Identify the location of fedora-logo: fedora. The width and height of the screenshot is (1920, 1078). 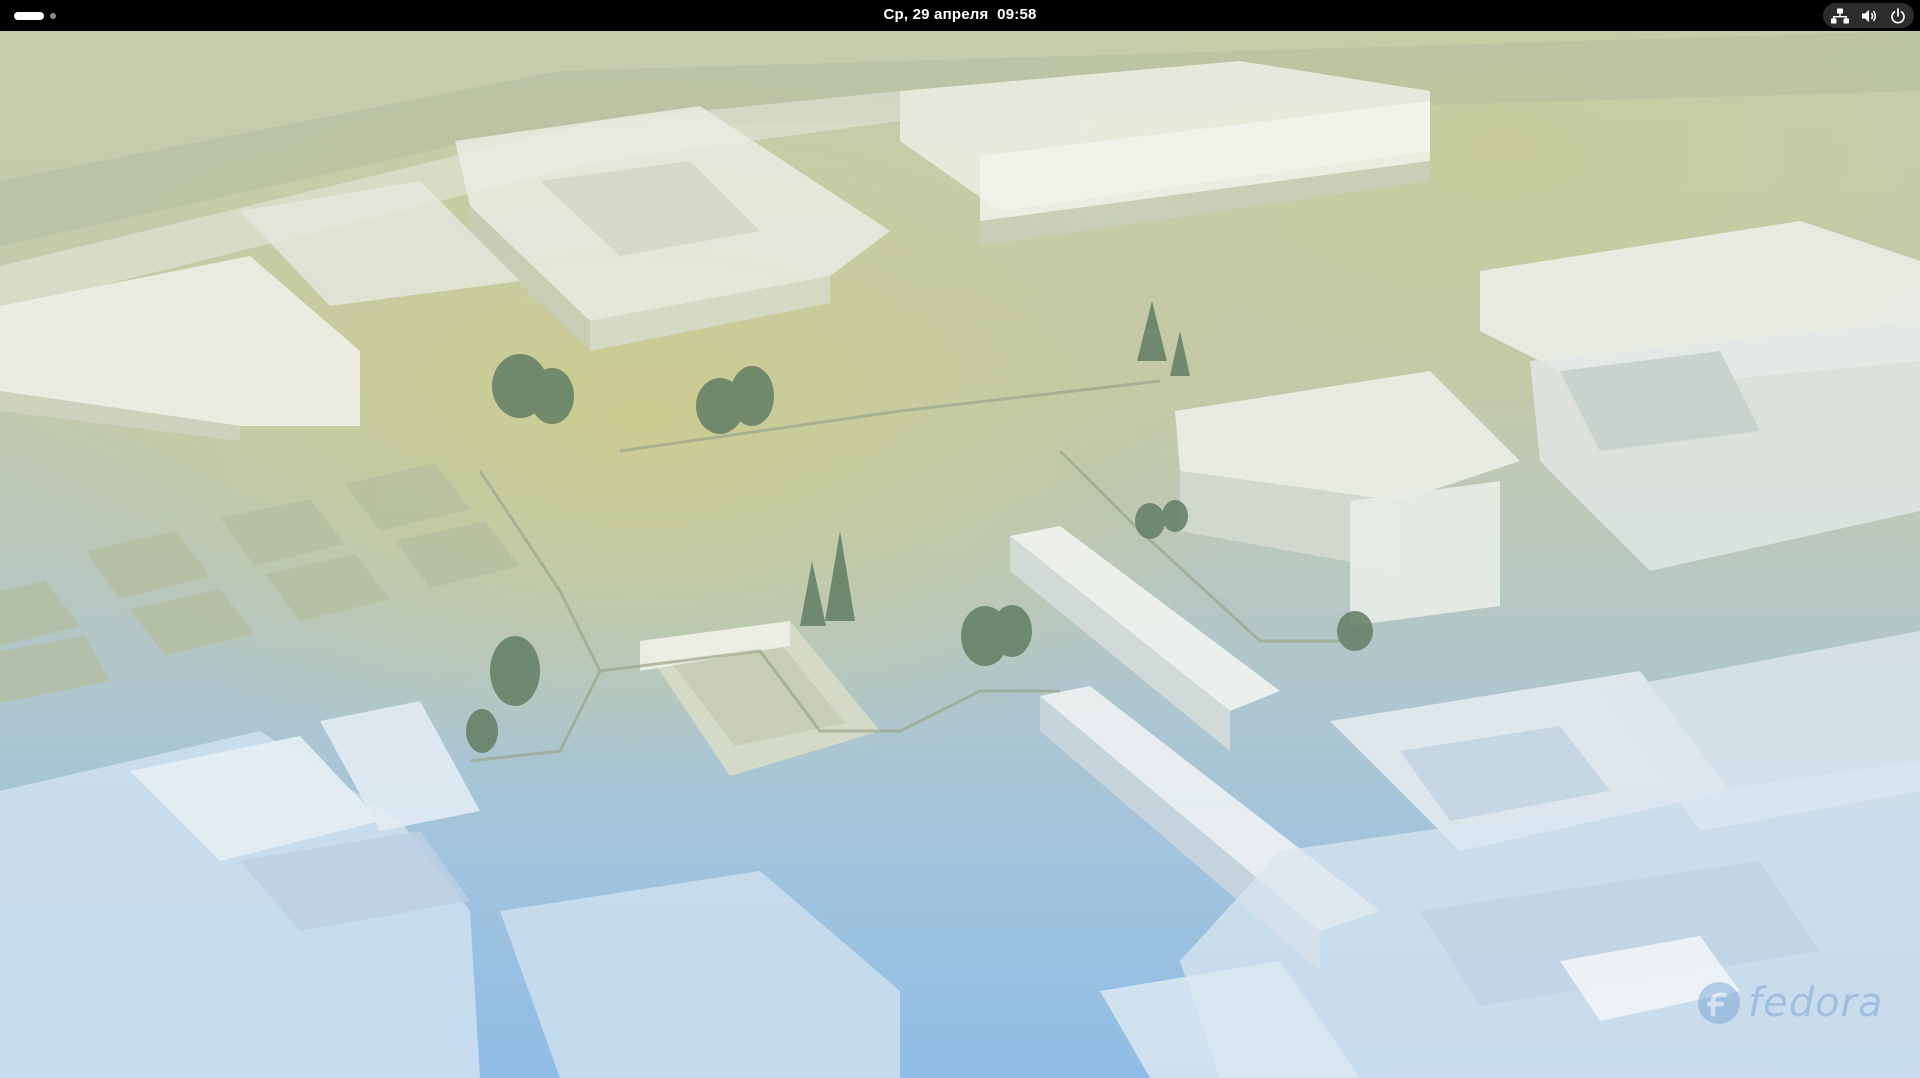
(1790, 1003).